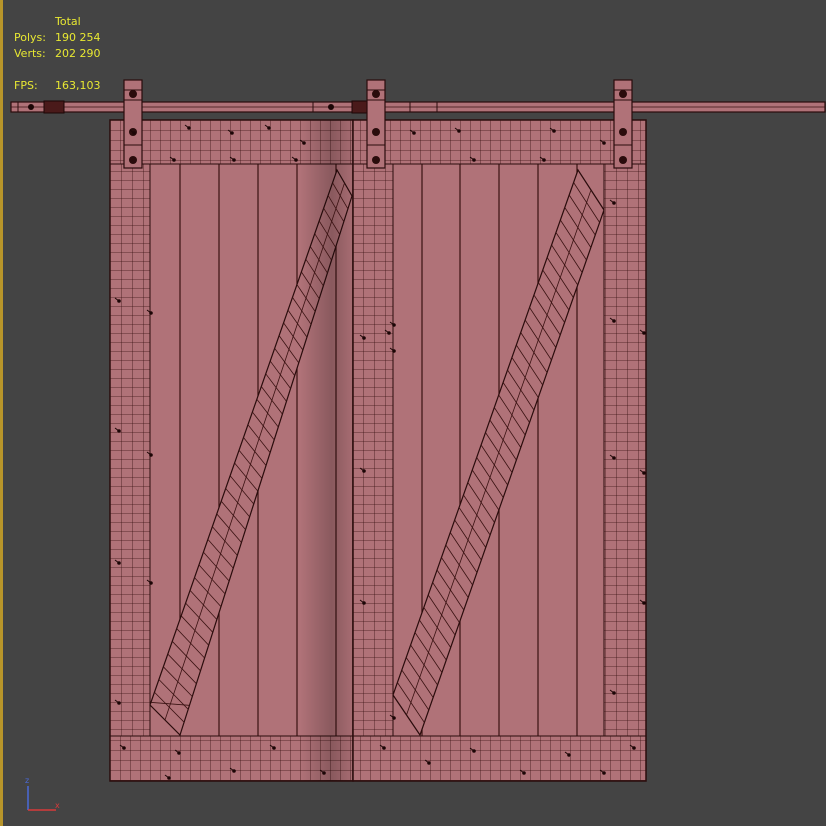 The width and height of the screenshot is (826, 826). Describe the element at coordinates (130, 450) in the screenshot. I see `left-door-left-stile` at that location.